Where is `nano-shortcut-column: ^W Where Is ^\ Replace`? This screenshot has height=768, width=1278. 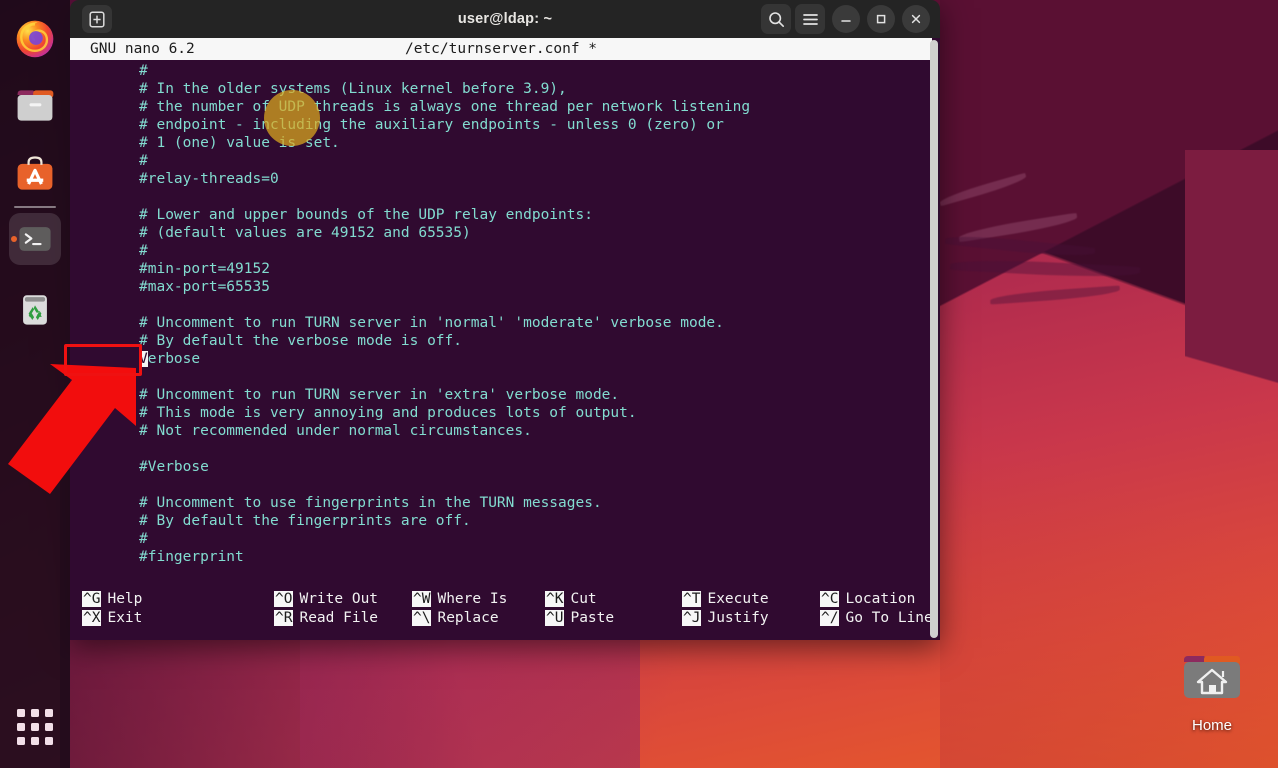 nano-shortcut-column: ^W Where Is ^\ Replace is located at coordinates (459, 609).